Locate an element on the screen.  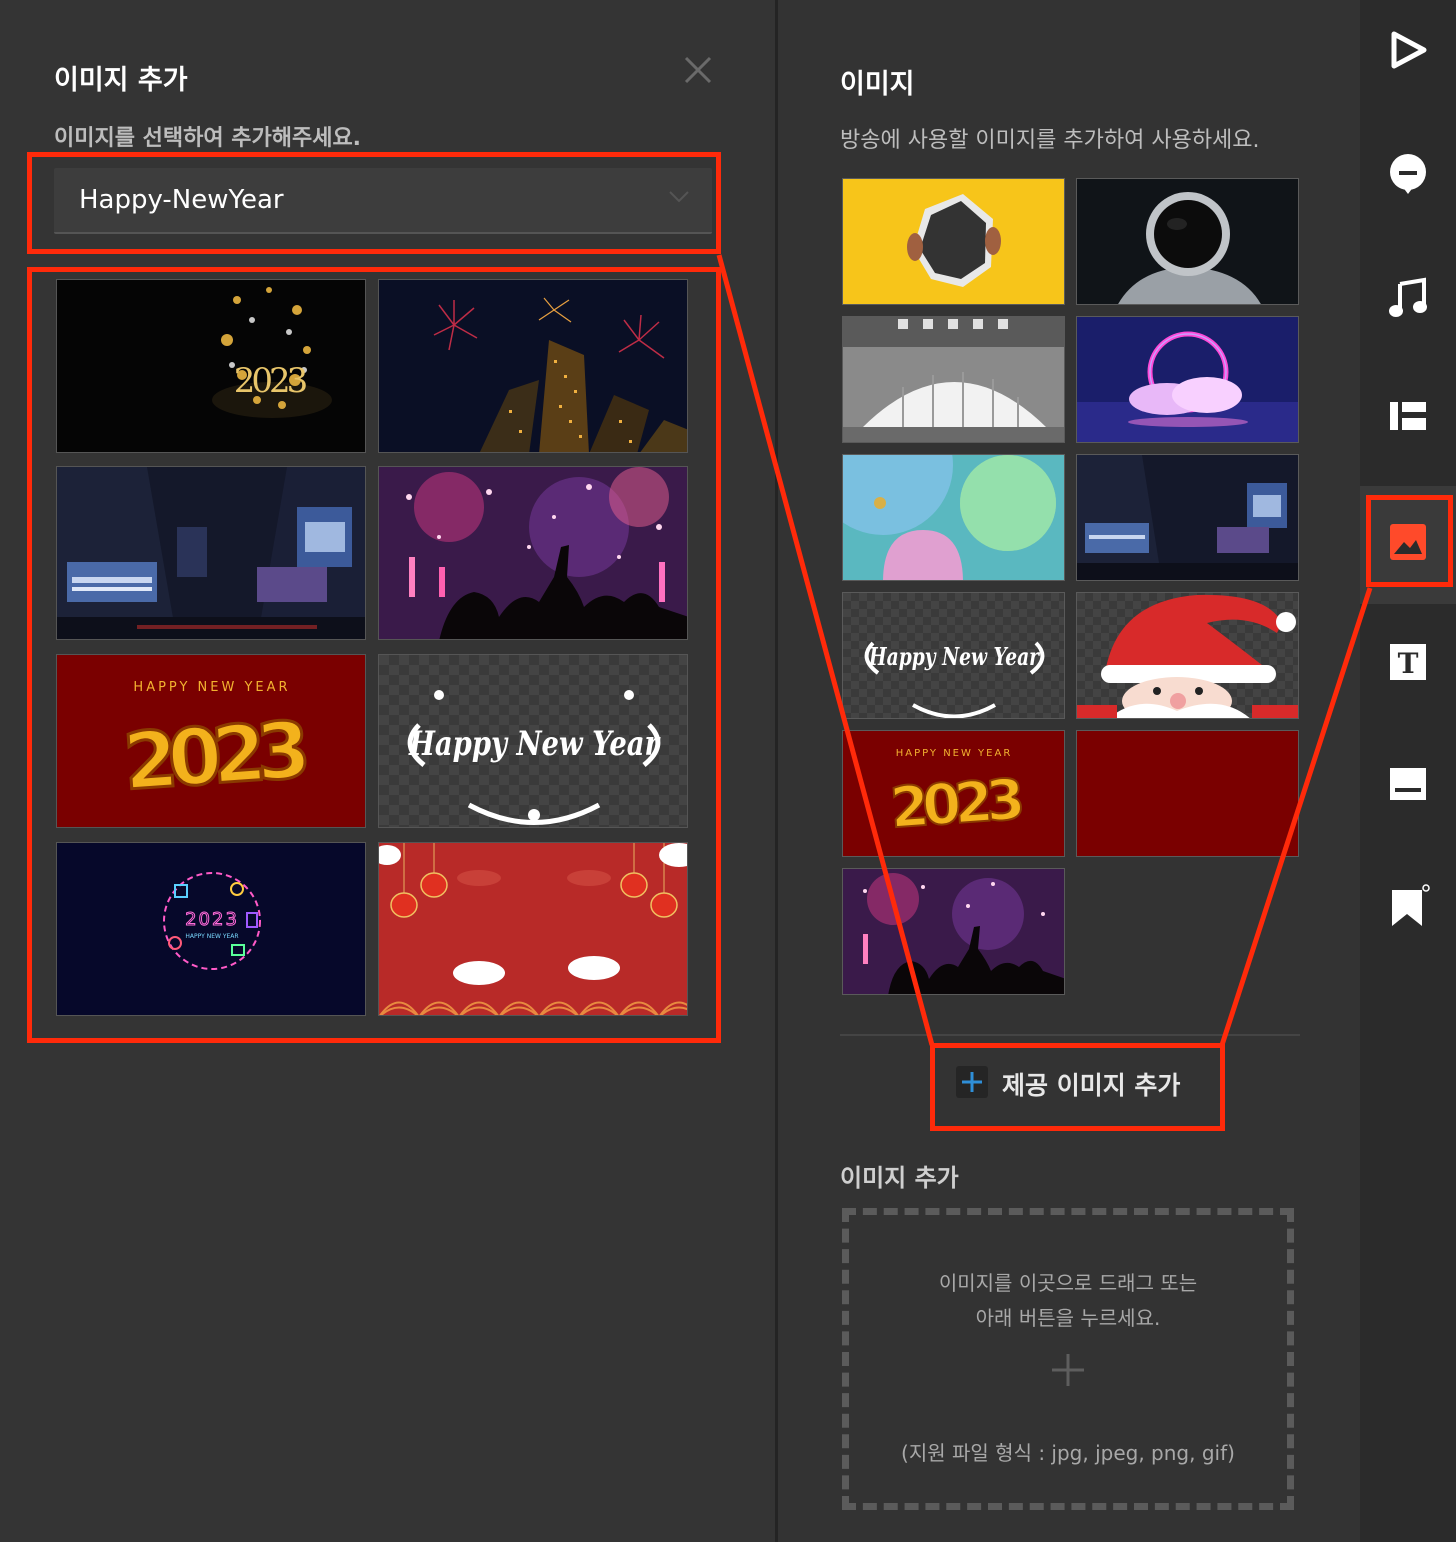
subtitle-bar-icon is located at coordinates (1408, 784).